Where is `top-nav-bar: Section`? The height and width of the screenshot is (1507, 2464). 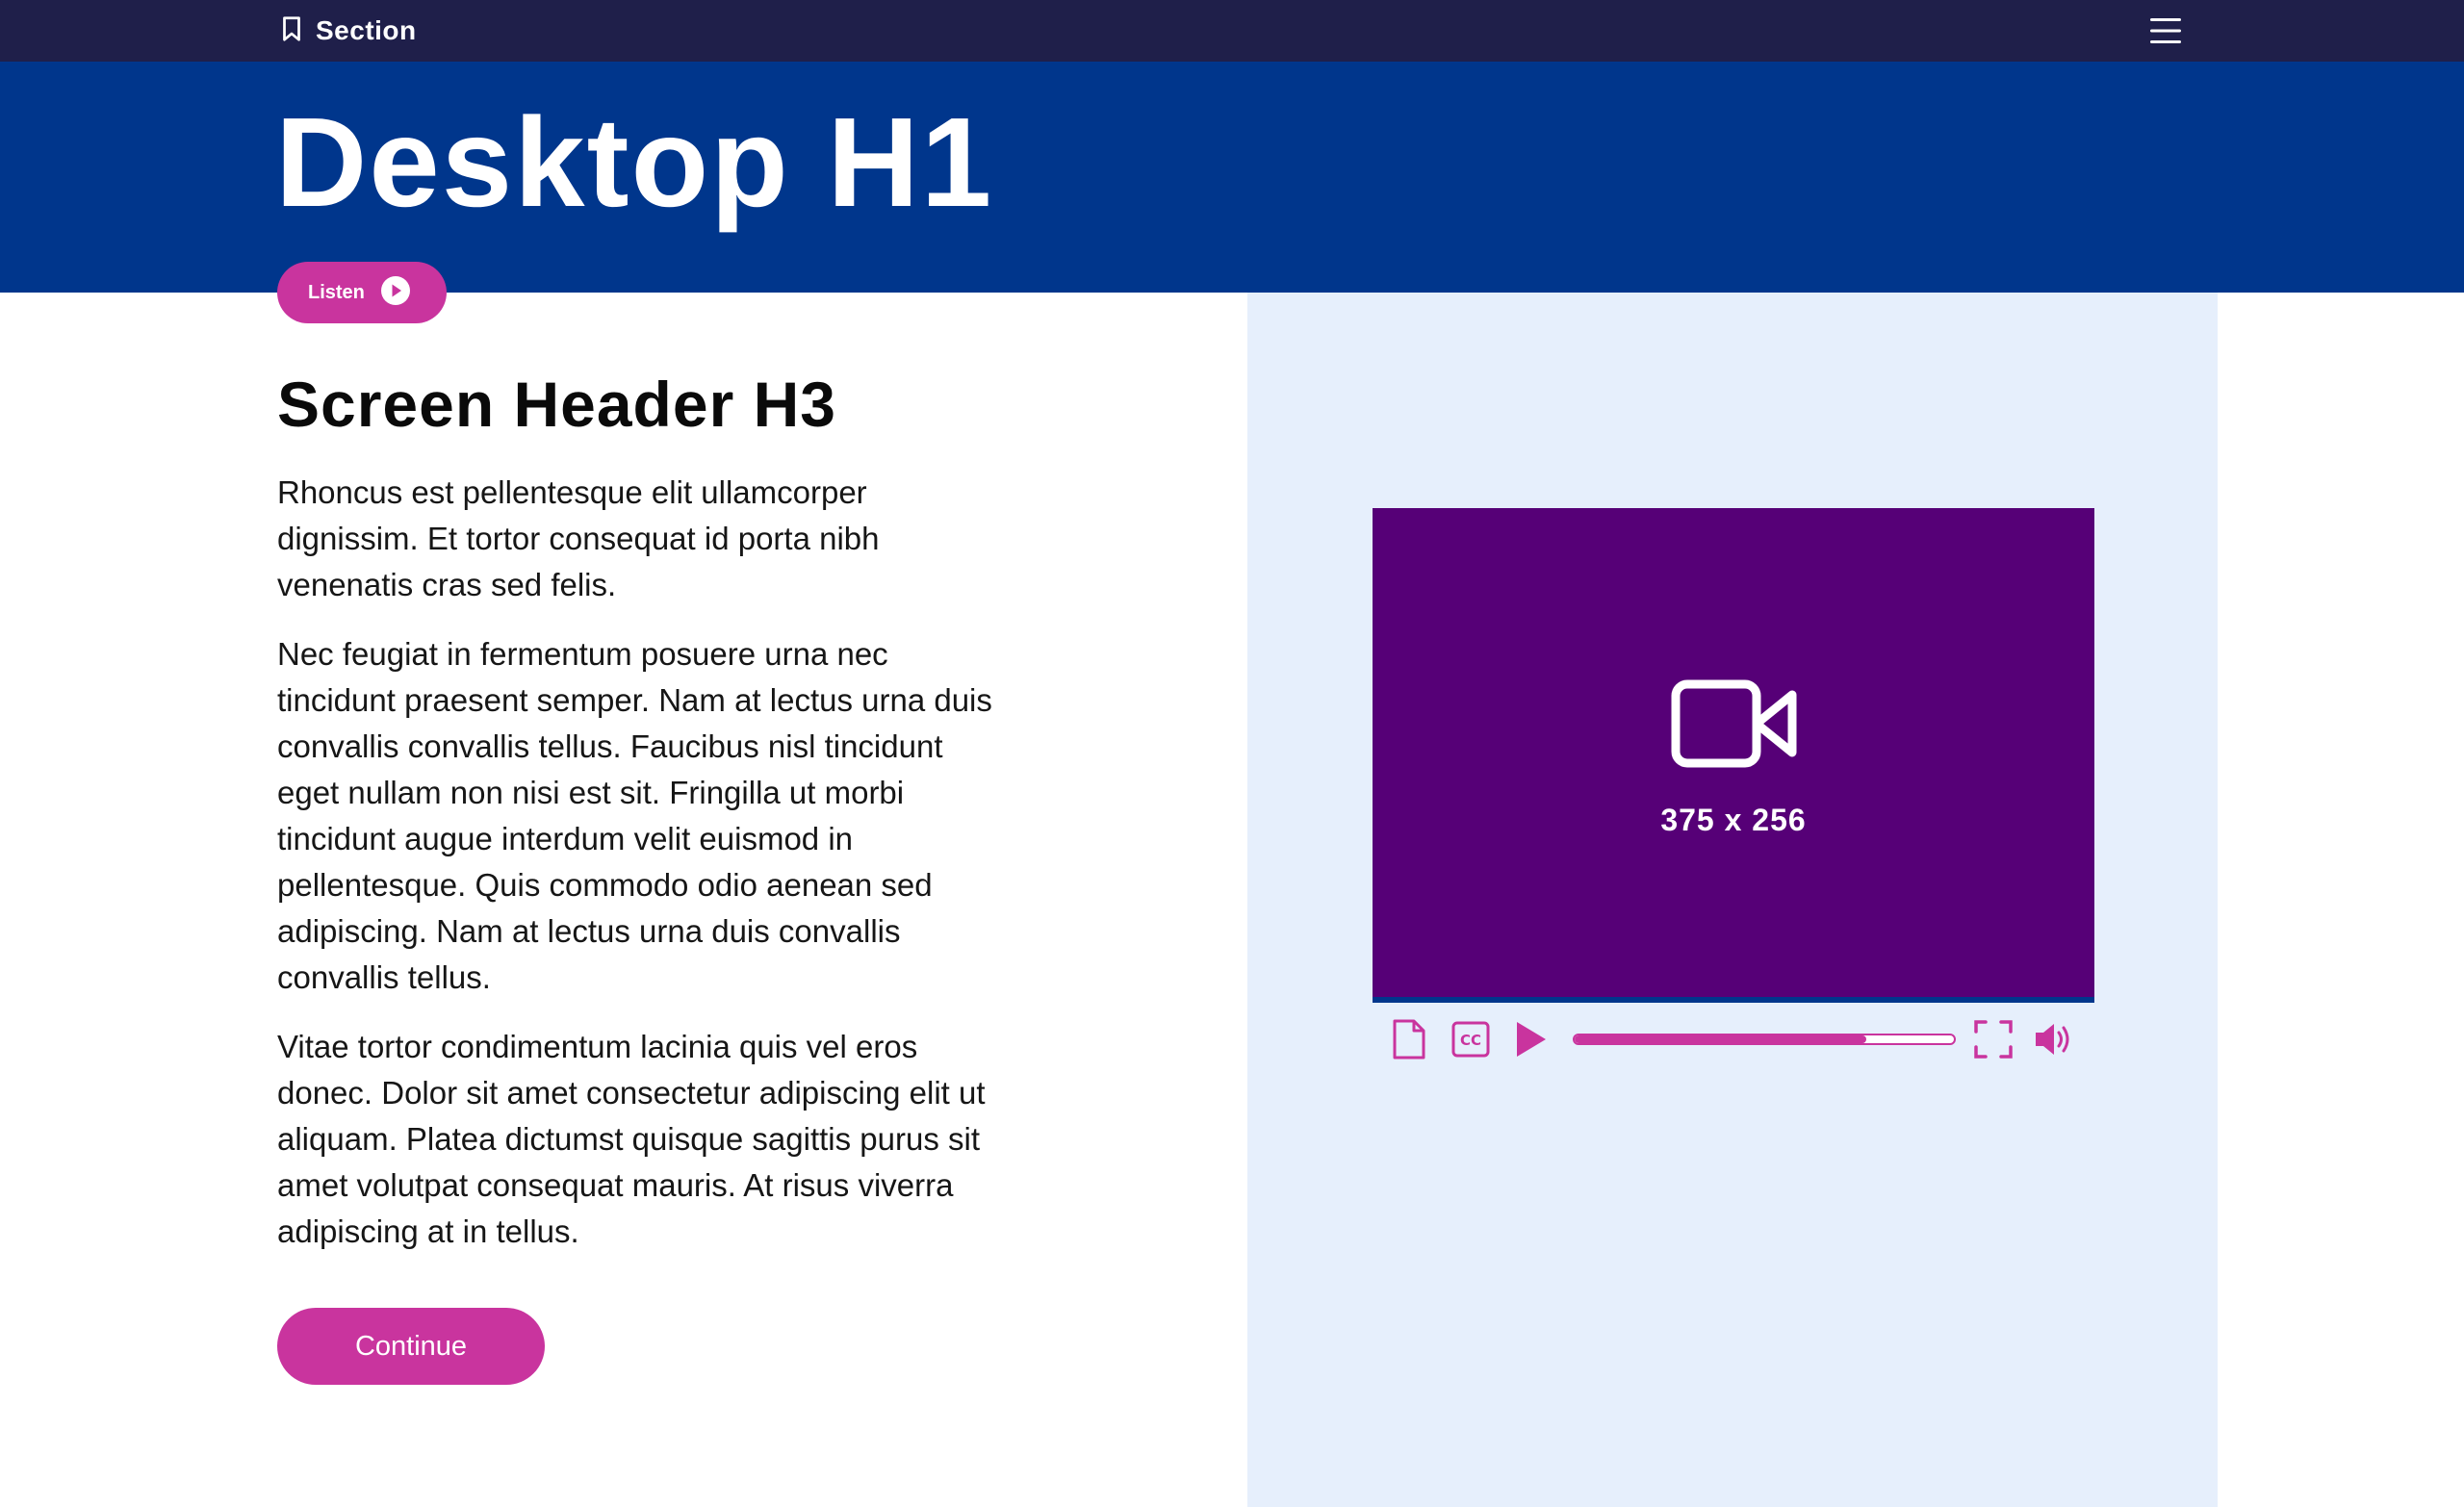
top-nav-bar: Section is located at coordinates (1232, 31).